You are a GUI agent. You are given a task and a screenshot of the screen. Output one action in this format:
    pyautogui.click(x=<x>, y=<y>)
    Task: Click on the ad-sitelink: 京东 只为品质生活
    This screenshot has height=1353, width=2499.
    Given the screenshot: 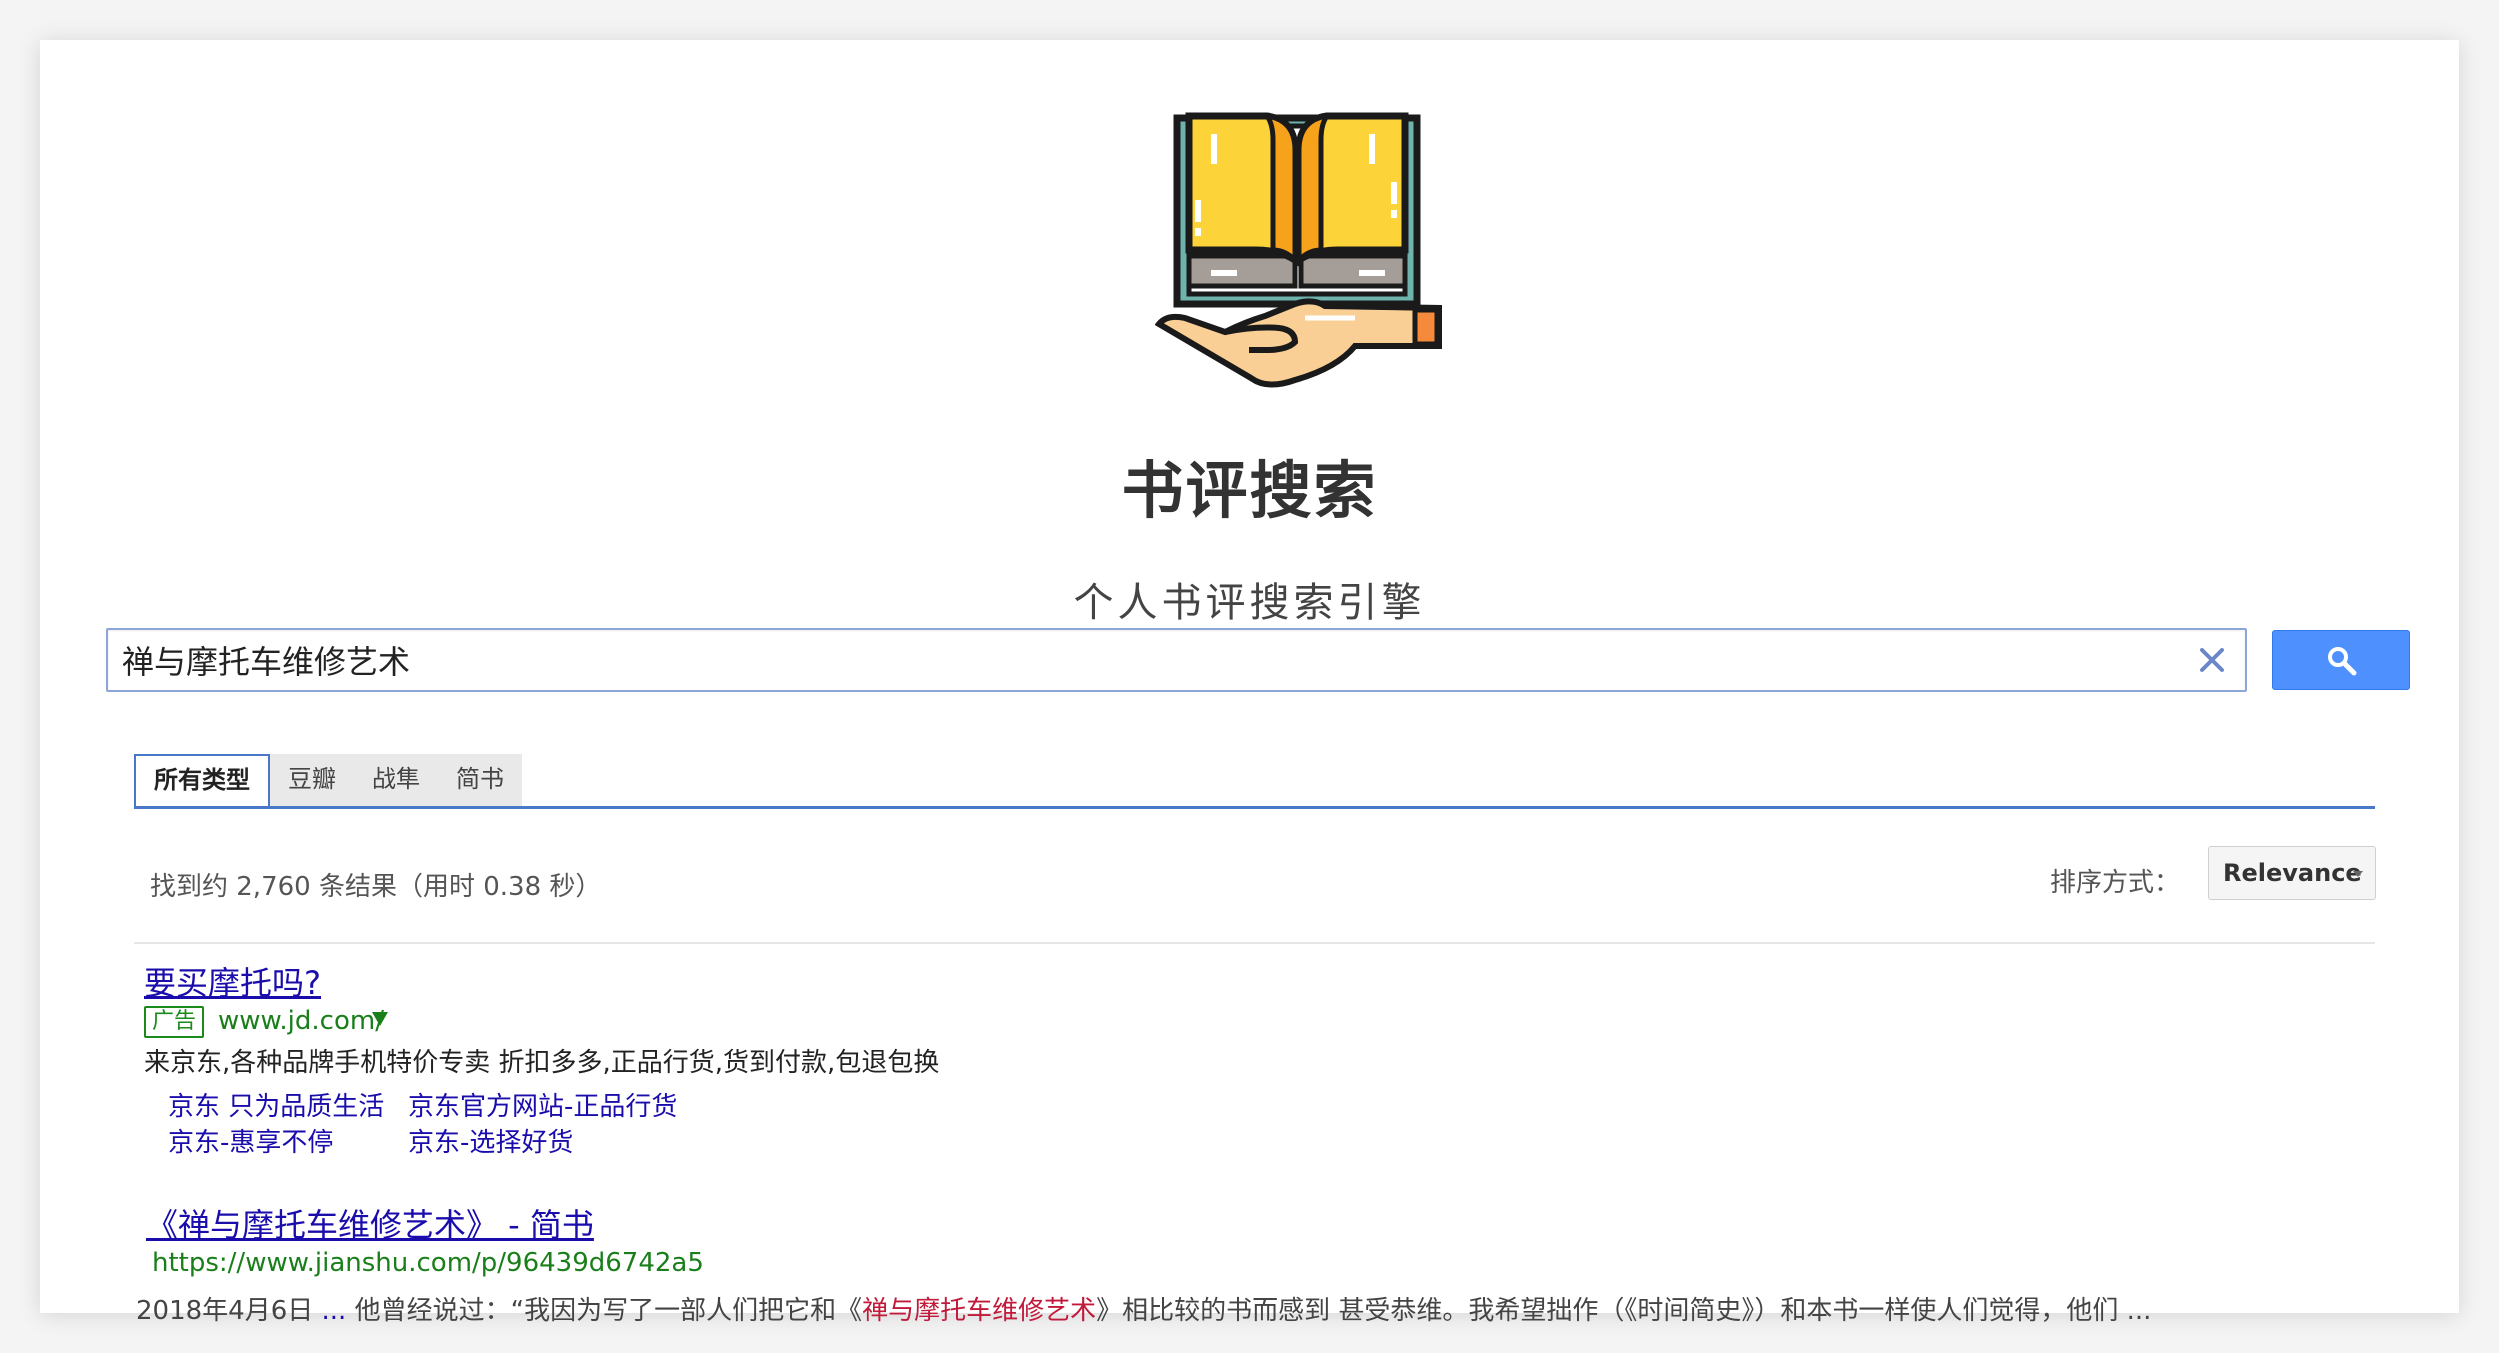 What is the action you would take?
    pyautogui.click(x=276, y=1104)
    